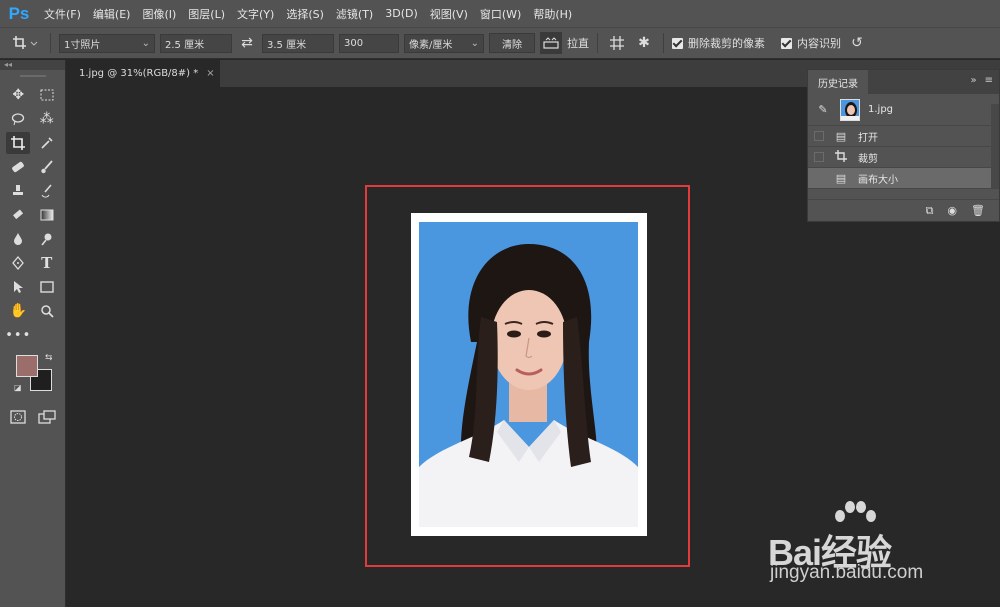 The image size is (1000, 607). What do you see at coordinates (18, 417) in the screenshot?
I see `quick-mask-icon` at bounding box center [18, 417].